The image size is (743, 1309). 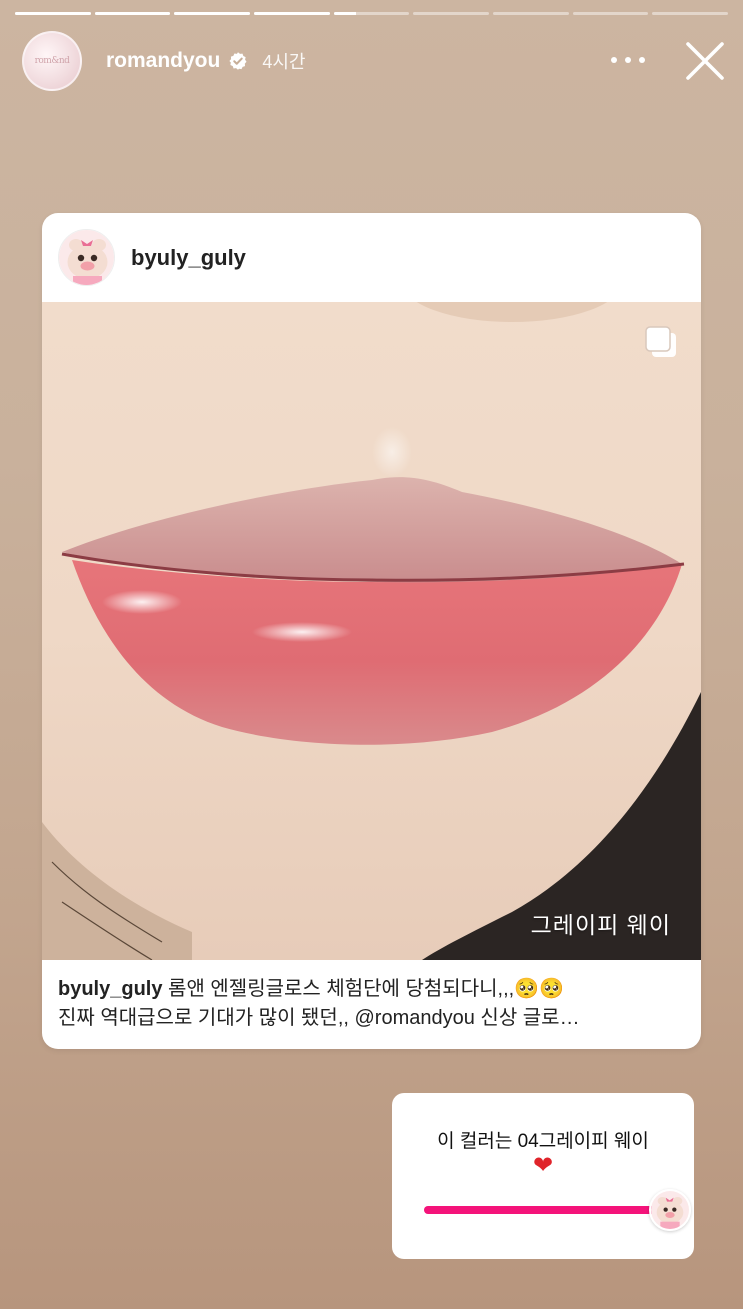 I want to click on story-progress-bar, so click(x=372, y=13).